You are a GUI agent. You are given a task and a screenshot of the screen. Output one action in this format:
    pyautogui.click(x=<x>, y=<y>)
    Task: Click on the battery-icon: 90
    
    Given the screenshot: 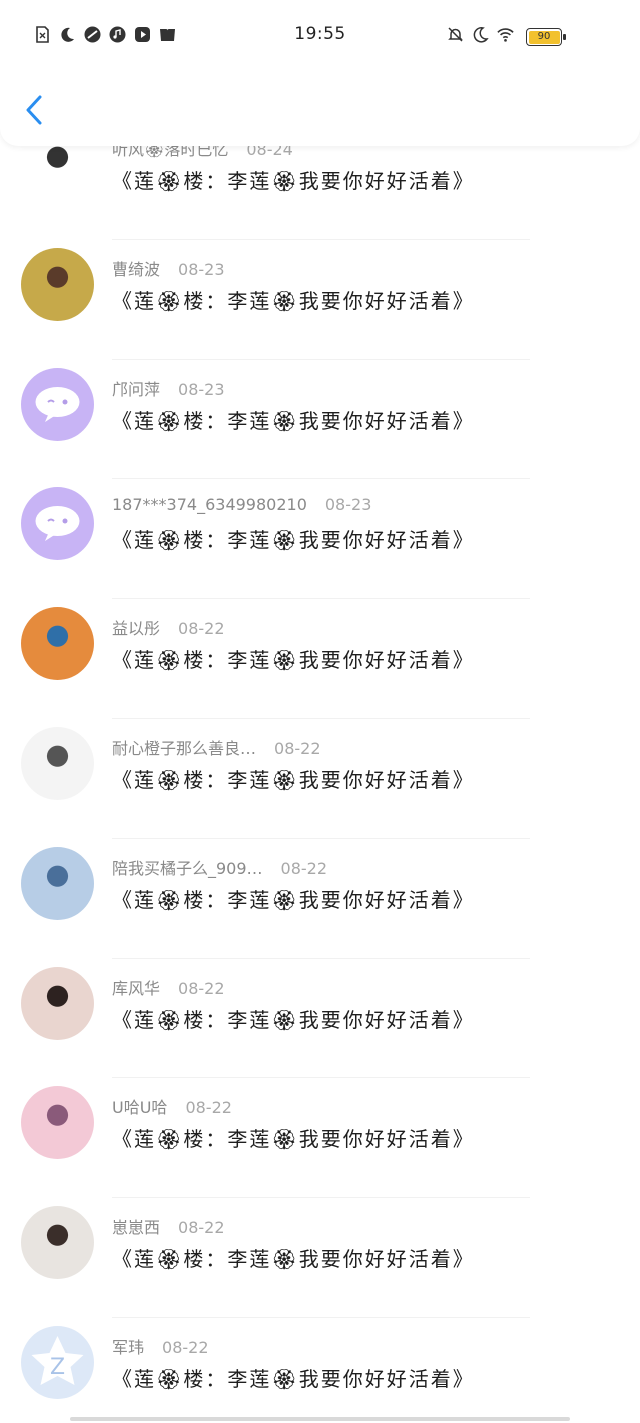 What is the action you would take?
    pyautogui.click(x=546, y=37)
    